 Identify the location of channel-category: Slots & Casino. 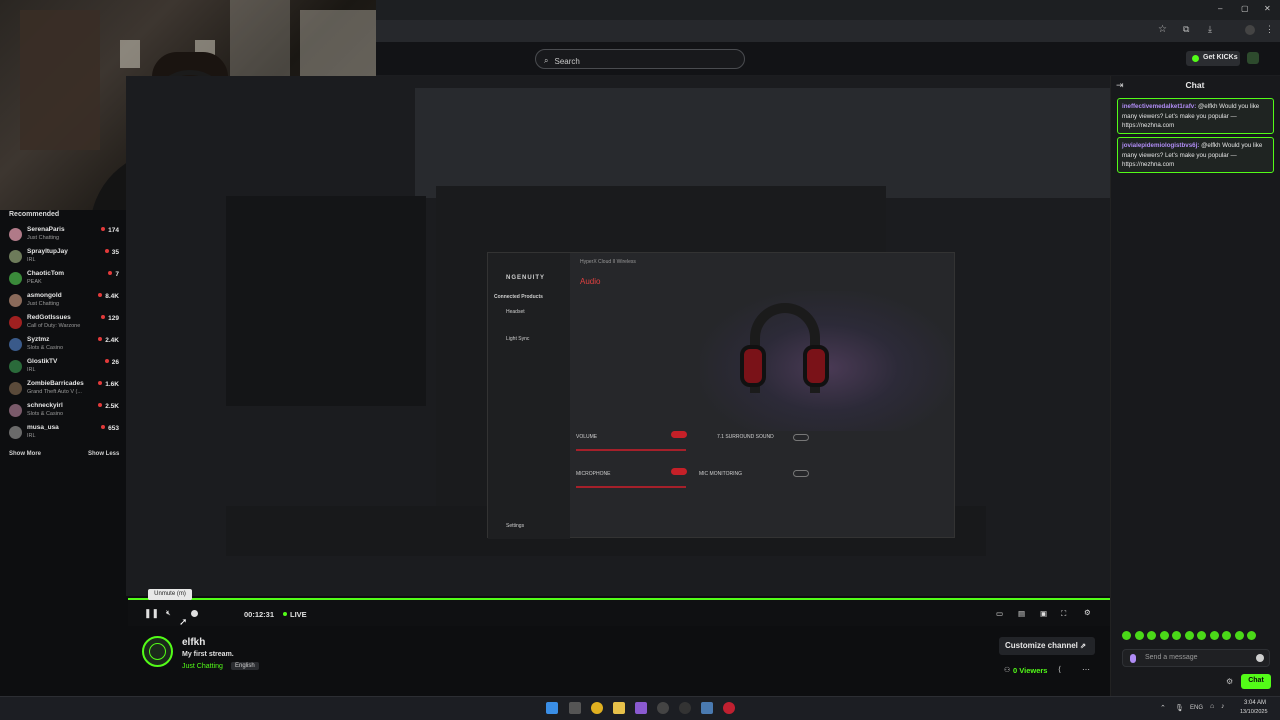
(45, 414).